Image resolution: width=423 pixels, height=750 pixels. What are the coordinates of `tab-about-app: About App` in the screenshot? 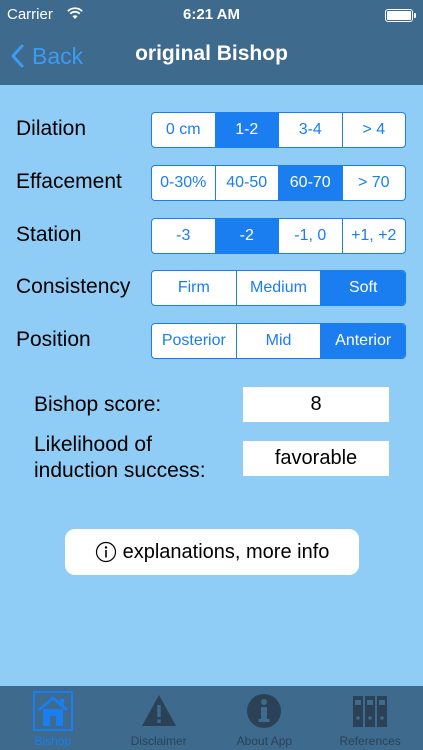 It's located at (265, 718).